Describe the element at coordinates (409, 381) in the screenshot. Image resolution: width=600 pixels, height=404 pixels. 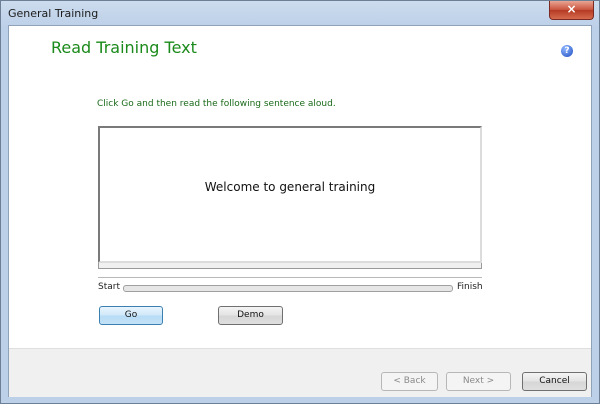
I see `back-button: < Back` at that location.